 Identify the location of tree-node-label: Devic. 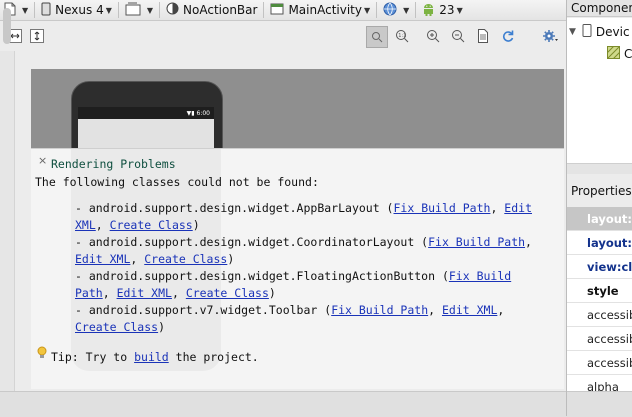
(612, 32).